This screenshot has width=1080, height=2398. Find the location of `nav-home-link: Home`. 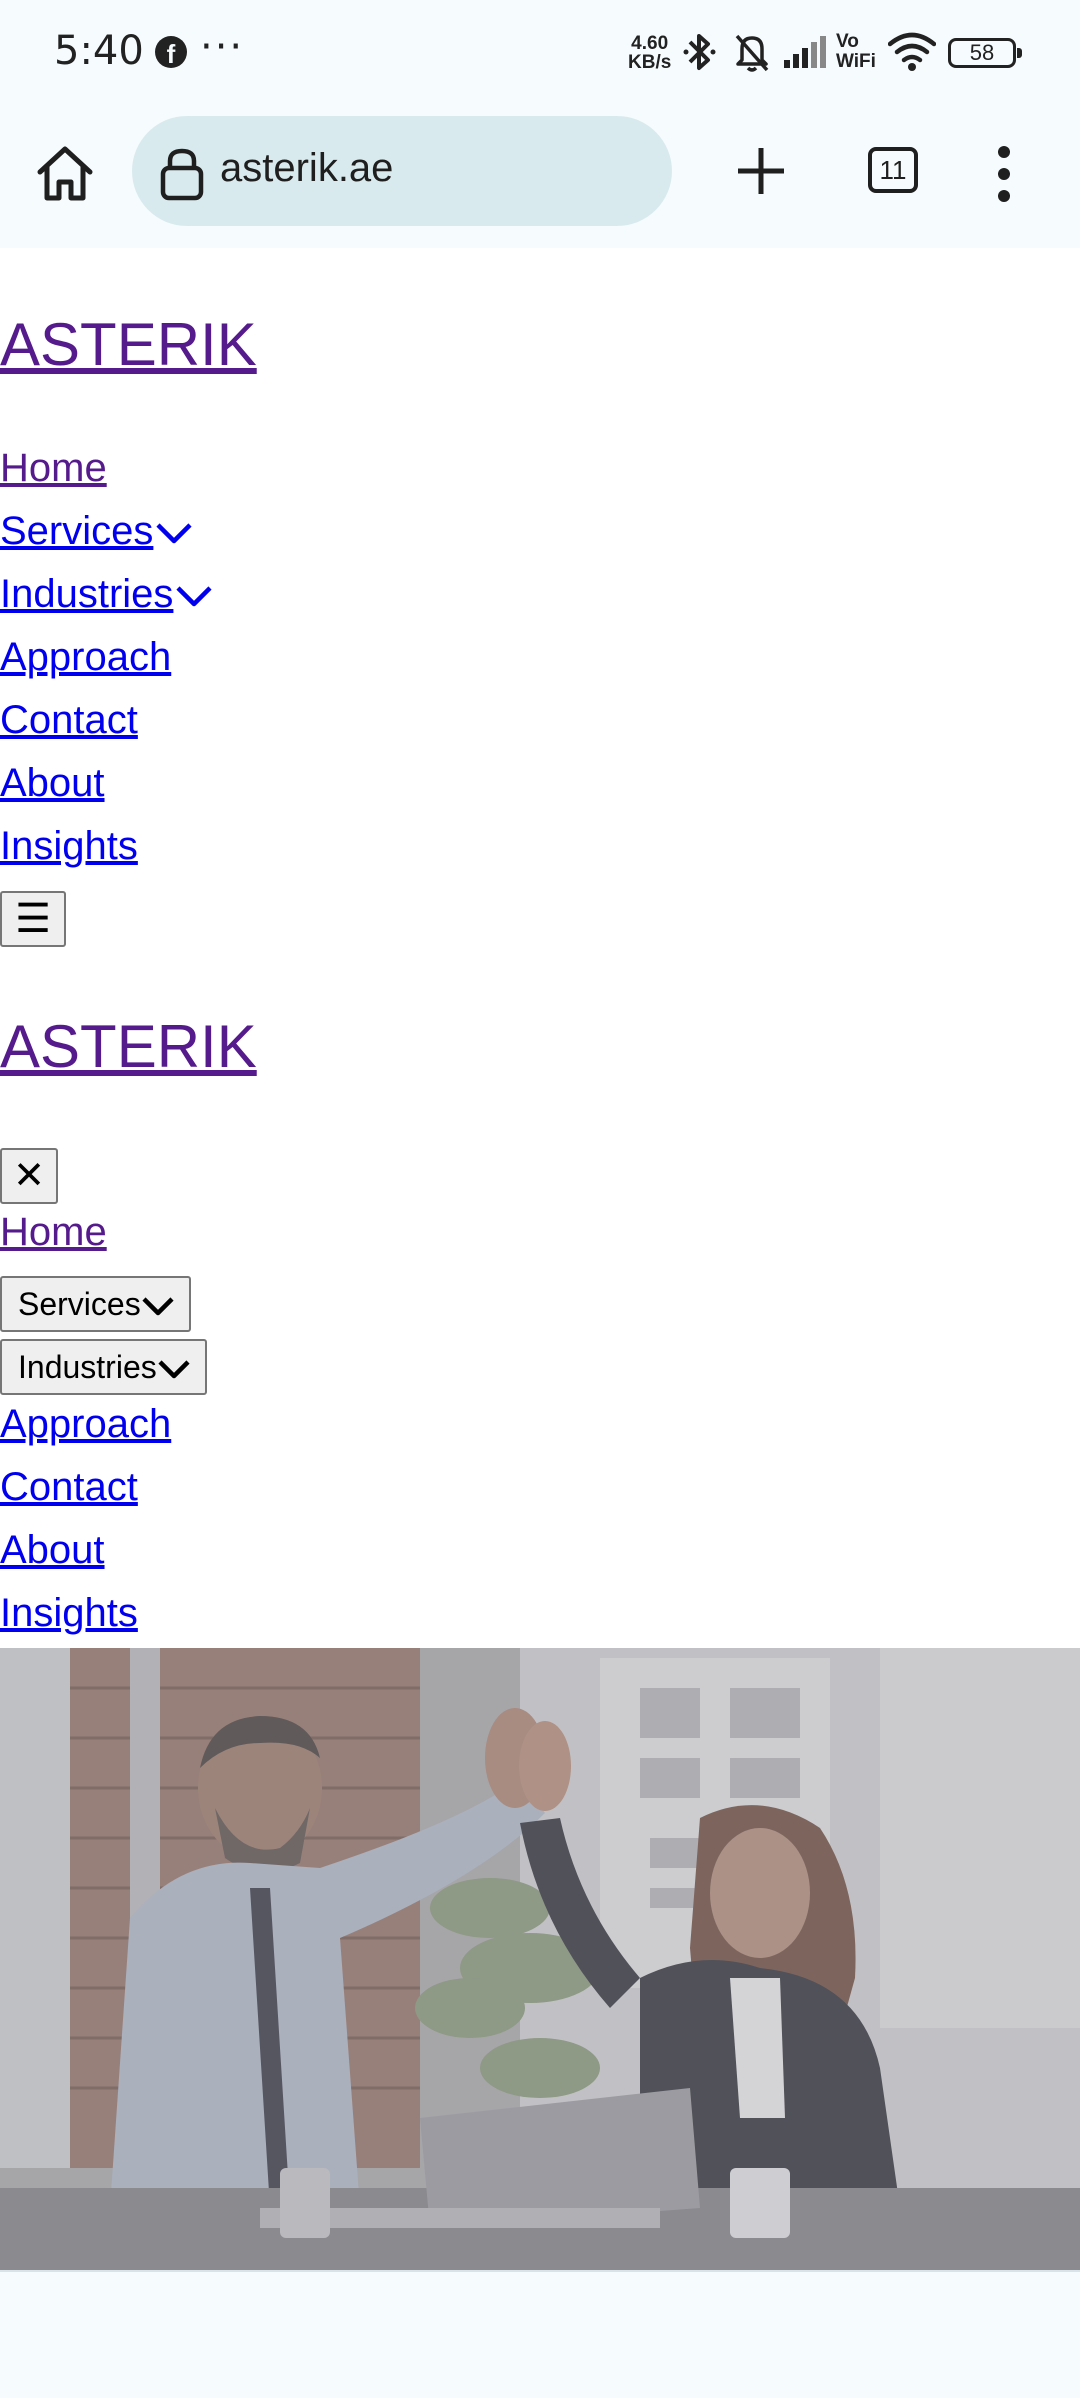

nav-home-link: Home is located at coordinates (53, 468).